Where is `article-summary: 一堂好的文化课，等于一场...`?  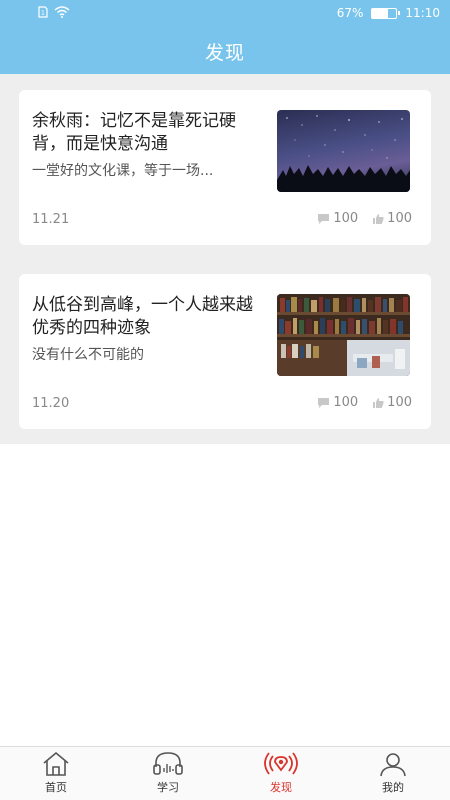
article-summary: 一堂好的文化课，等于一场... is located at coordinates (123, 171).